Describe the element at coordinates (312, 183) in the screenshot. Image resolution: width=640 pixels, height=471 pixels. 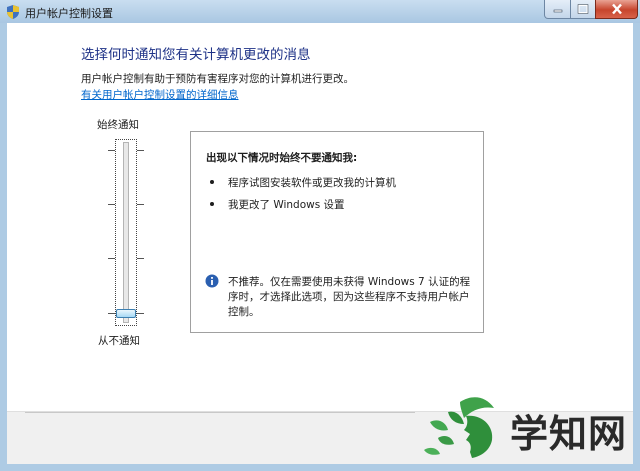
I see `list-item: 程序试图安装软件或更改我的计算机` at that location.